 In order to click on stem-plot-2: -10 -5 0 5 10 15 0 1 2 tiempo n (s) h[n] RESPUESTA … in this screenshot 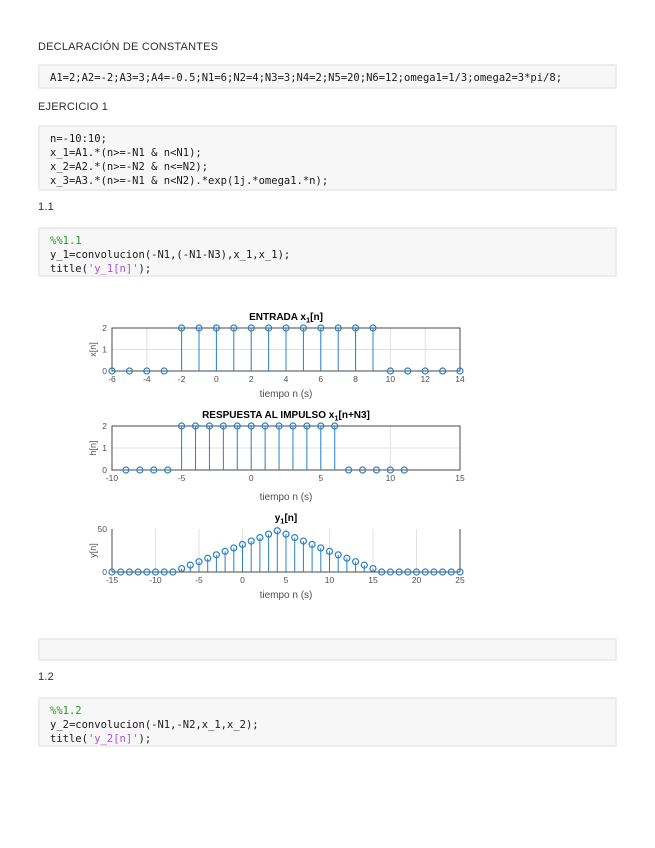, I will do `click(276, 456)`.